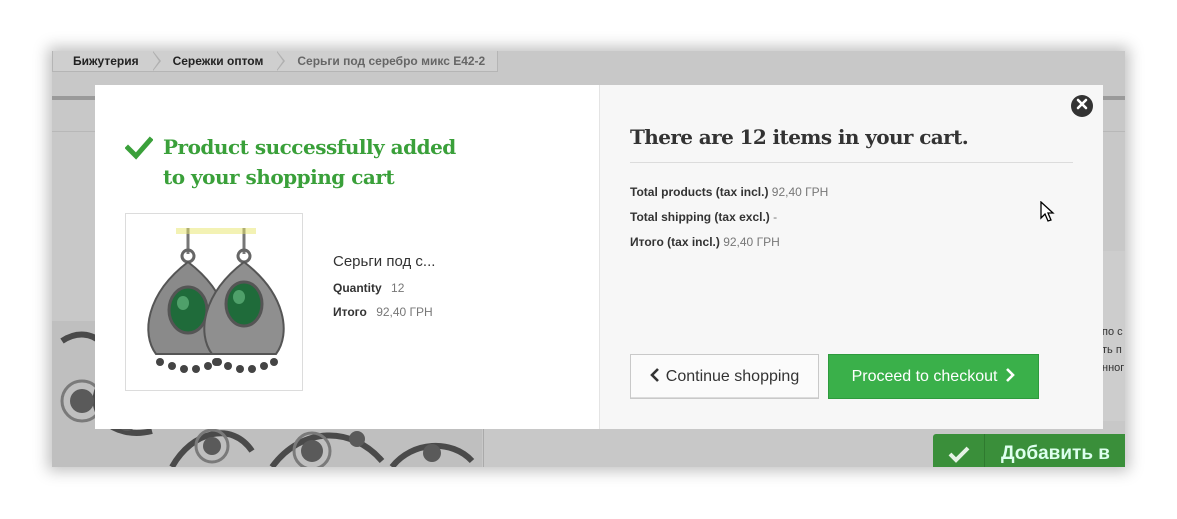 This screenshot has height=519, width=1177. I want to click on total-products-value: 92,40 ГРН, so click(800, 192).